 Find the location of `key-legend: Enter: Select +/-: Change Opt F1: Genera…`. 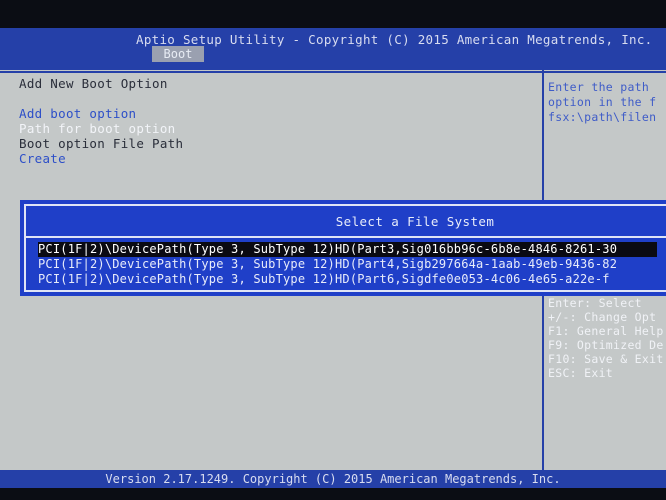

key-legend: Enter: Select +/-: Change Opt F1: Genera… is located at coordinates (607, 346).